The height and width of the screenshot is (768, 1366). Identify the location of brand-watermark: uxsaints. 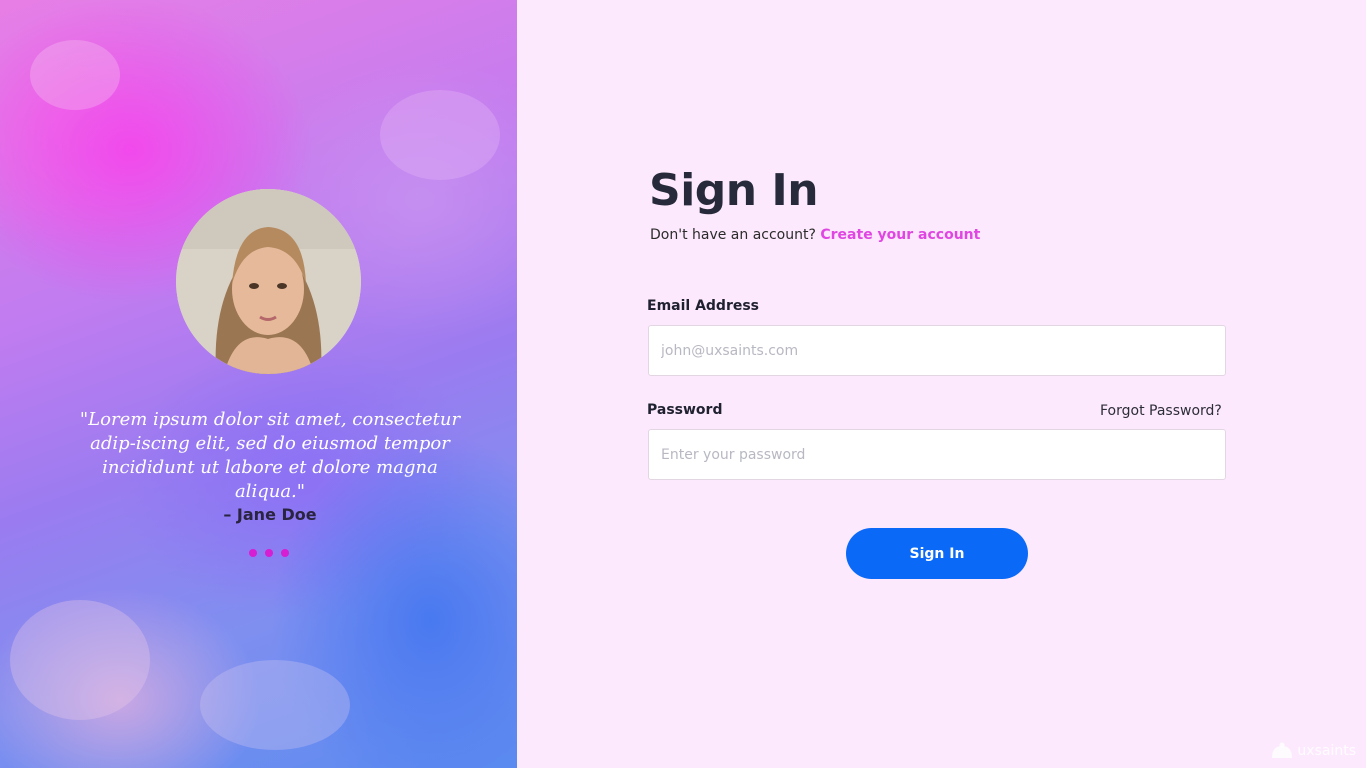
(1313, 751).